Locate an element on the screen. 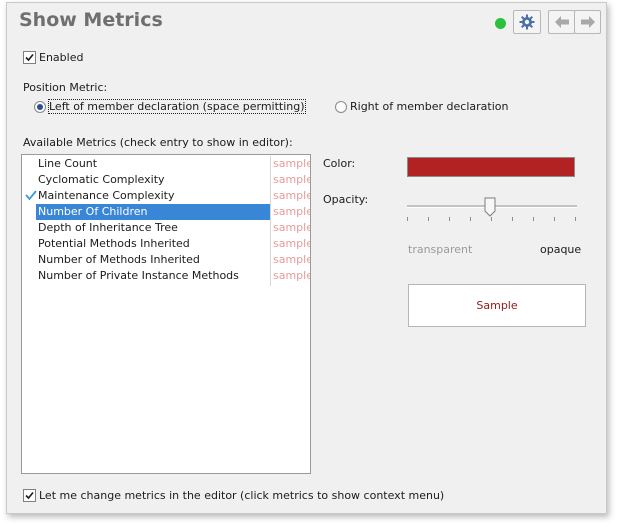  metric-name: Number of Private Instance Methods is located at coordinates (138, 275).